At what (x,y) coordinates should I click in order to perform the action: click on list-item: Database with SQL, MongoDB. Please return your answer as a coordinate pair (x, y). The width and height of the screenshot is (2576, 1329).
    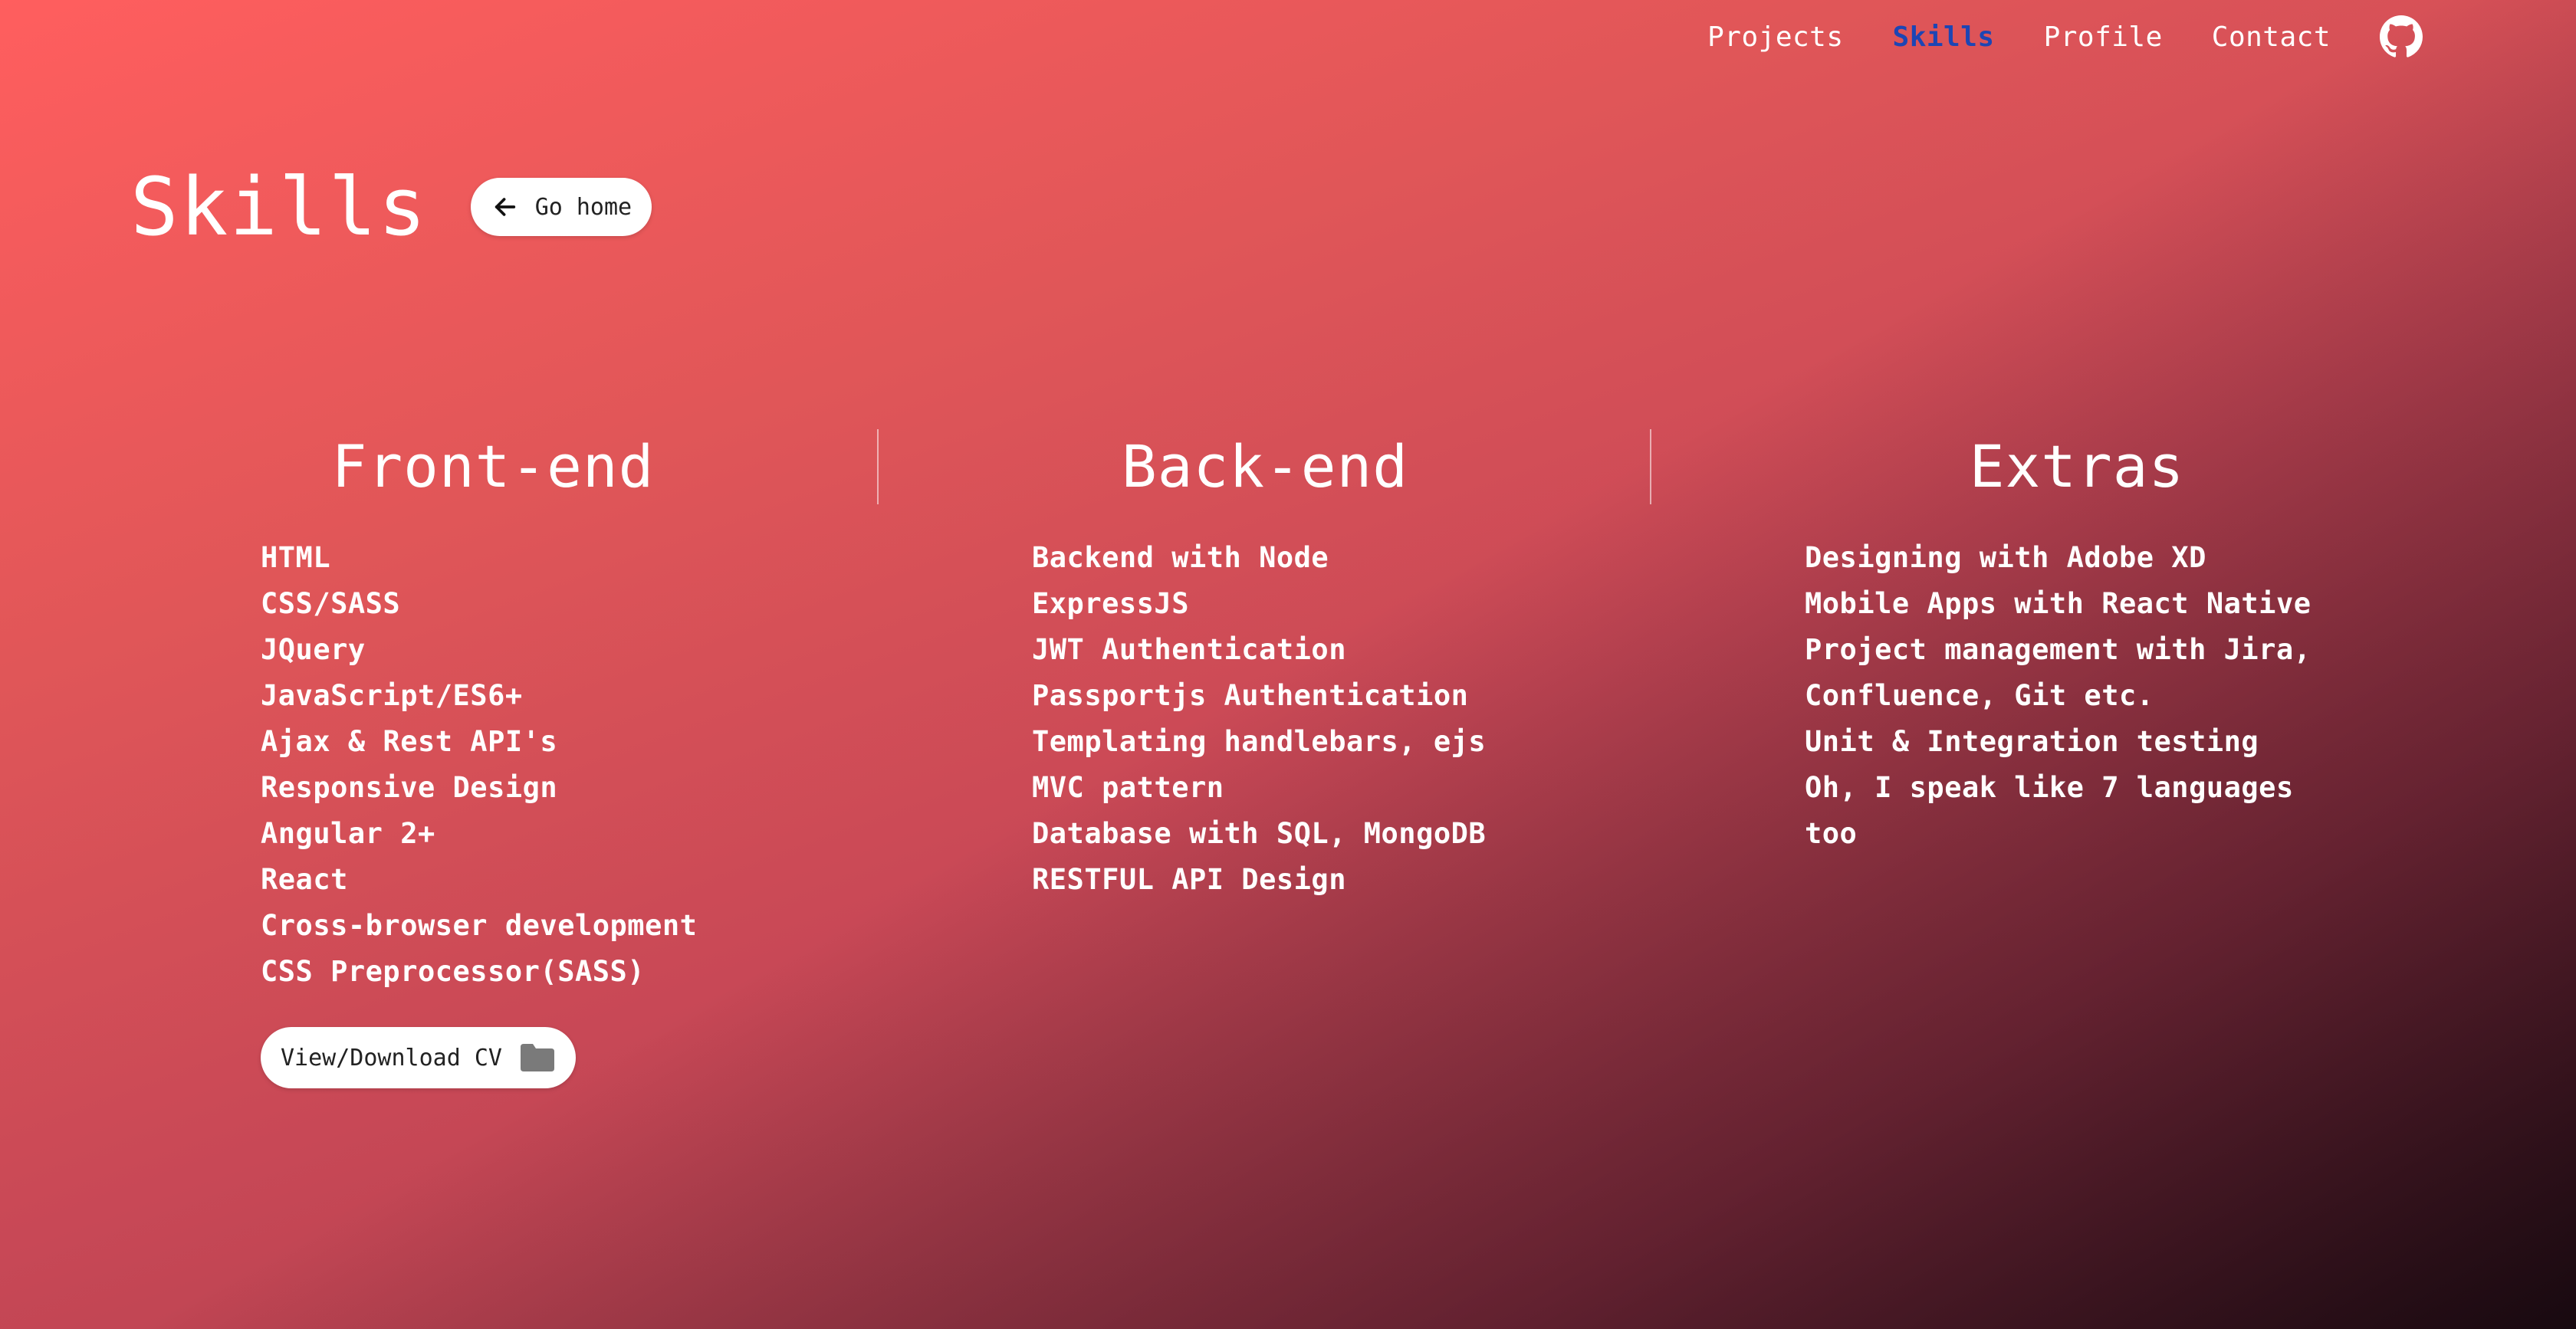
    Looking at the image, I should click on (1259, 833).